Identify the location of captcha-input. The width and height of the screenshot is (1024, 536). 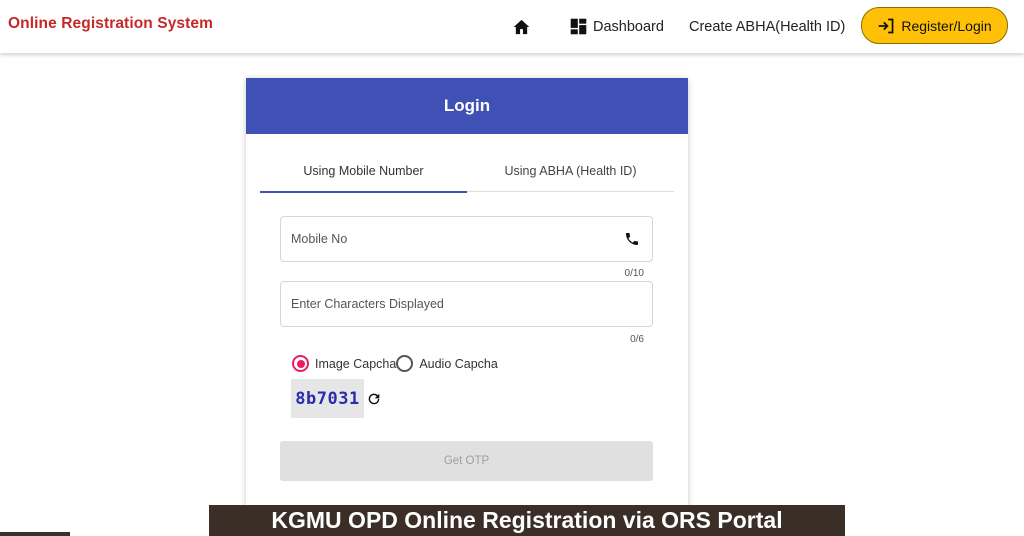
(451, 304).